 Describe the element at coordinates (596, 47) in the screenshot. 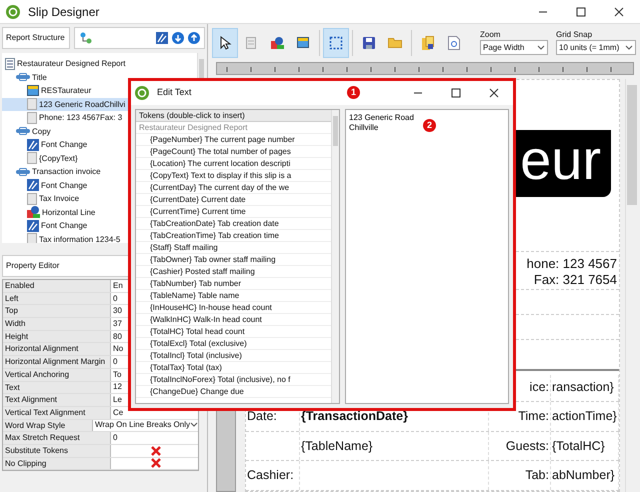

I see `grid-snap-dropdown: 10 units (= 1mm)` at that location.